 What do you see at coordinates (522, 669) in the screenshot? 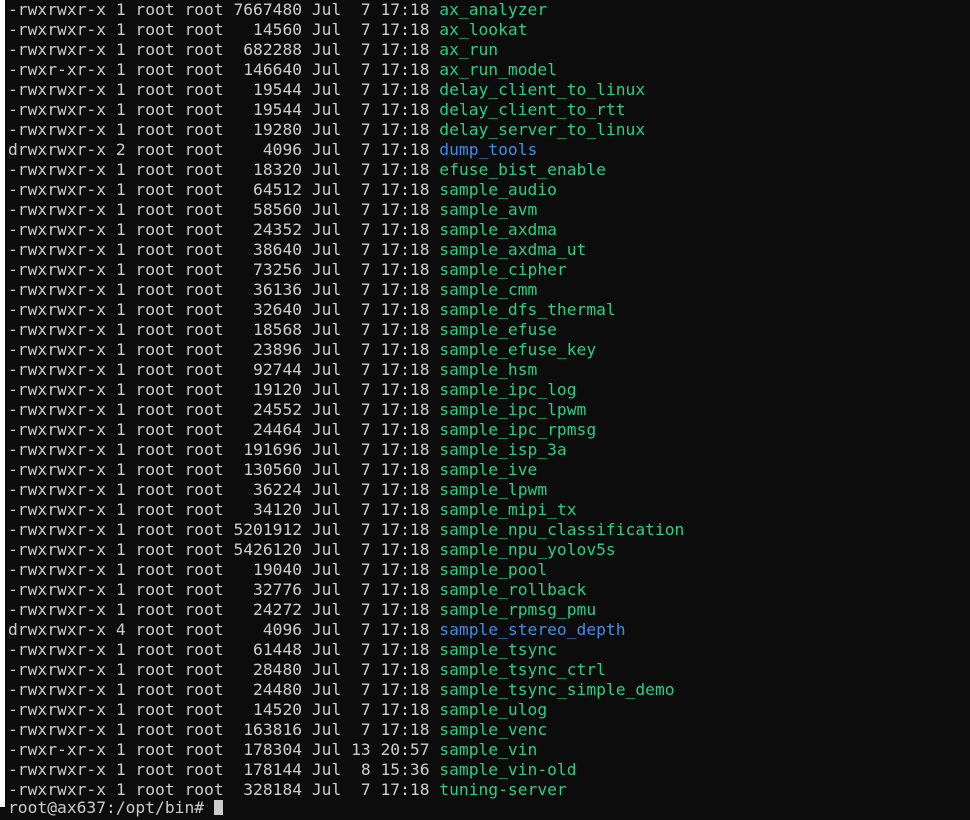
I see `file-name: sample_tsync_ctrl` at bounding box center [522, 669].